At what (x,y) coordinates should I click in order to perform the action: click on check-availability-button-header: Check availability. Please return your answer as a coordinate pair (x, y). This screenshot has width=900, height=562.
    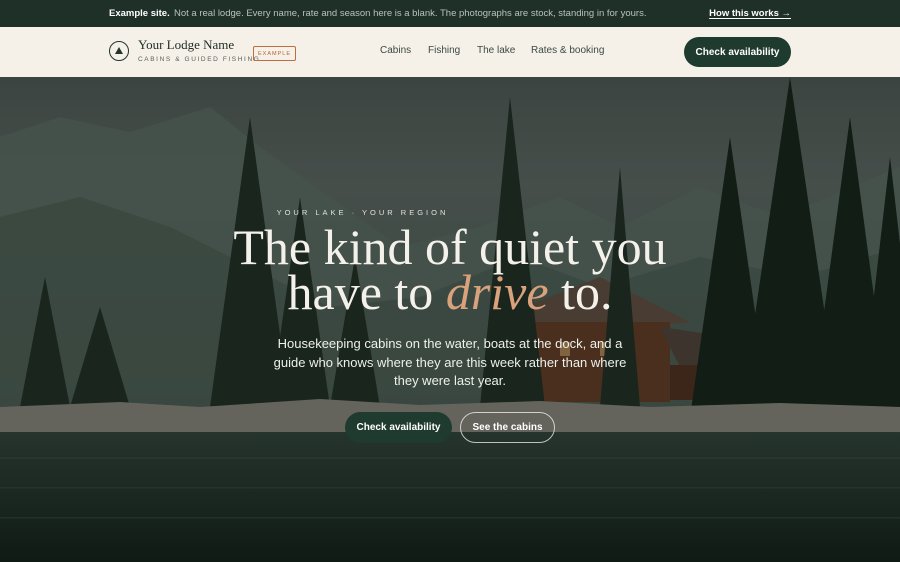
    Looking at the image, I should click on (737, 52).